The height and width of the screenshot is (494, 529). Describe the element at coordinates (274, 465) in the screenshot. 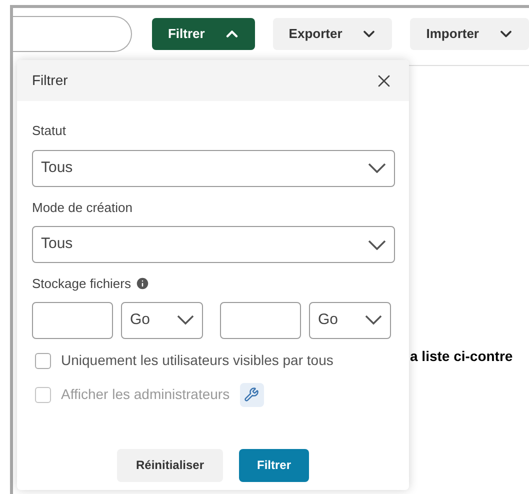

I see `submit-button: Filtrer` at that location.